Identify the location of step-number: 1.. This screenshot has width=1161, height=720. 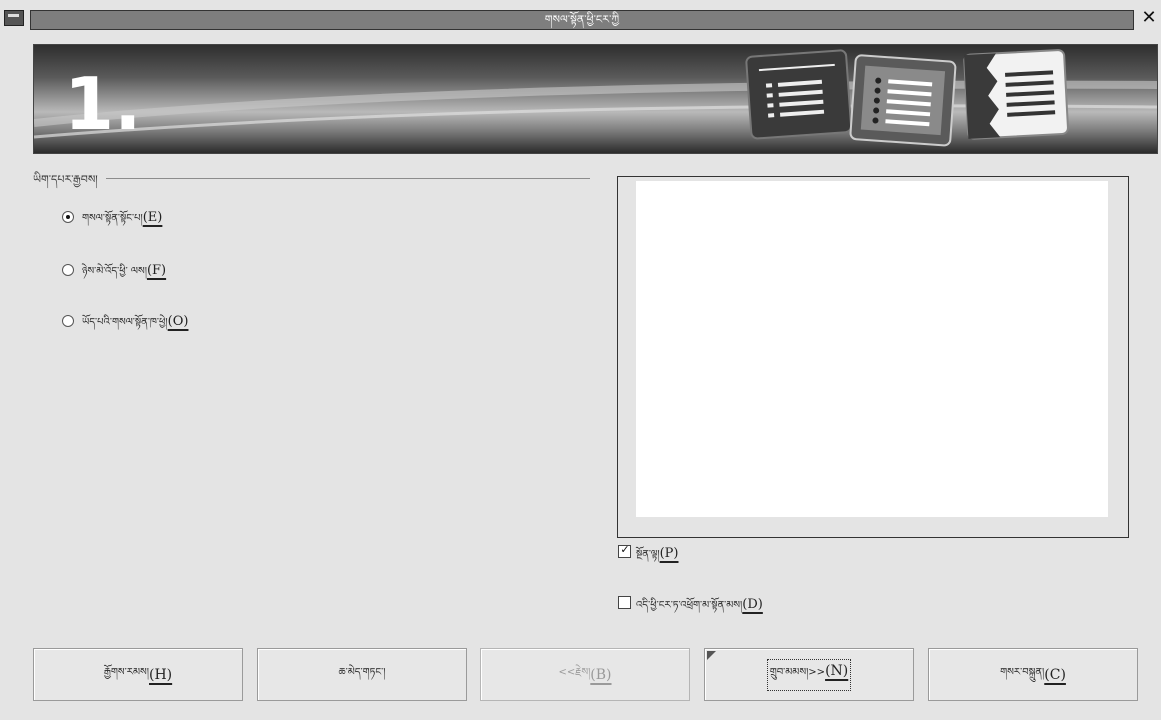
(103, 104).